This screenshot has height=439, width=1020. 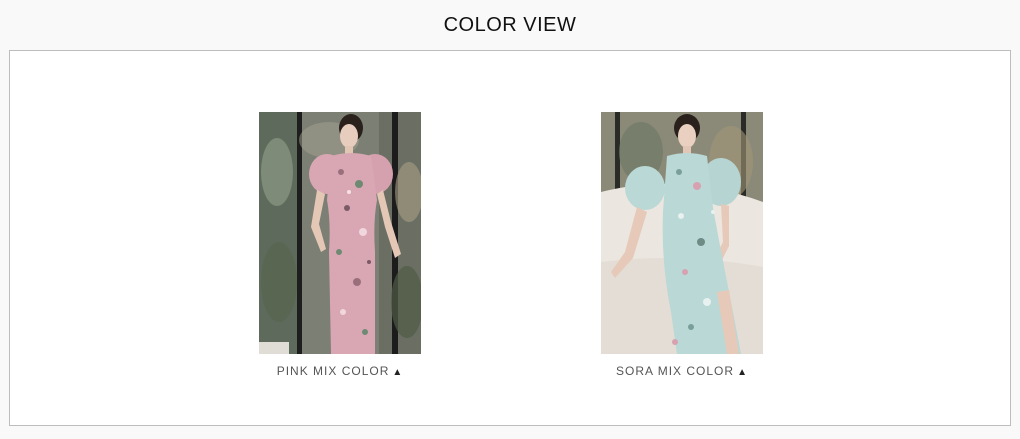 What do you see at coordinates (675, 371) in the screenshot?
I see `color-label: SORA MIX COLOR` at bounding box center [675, 371].